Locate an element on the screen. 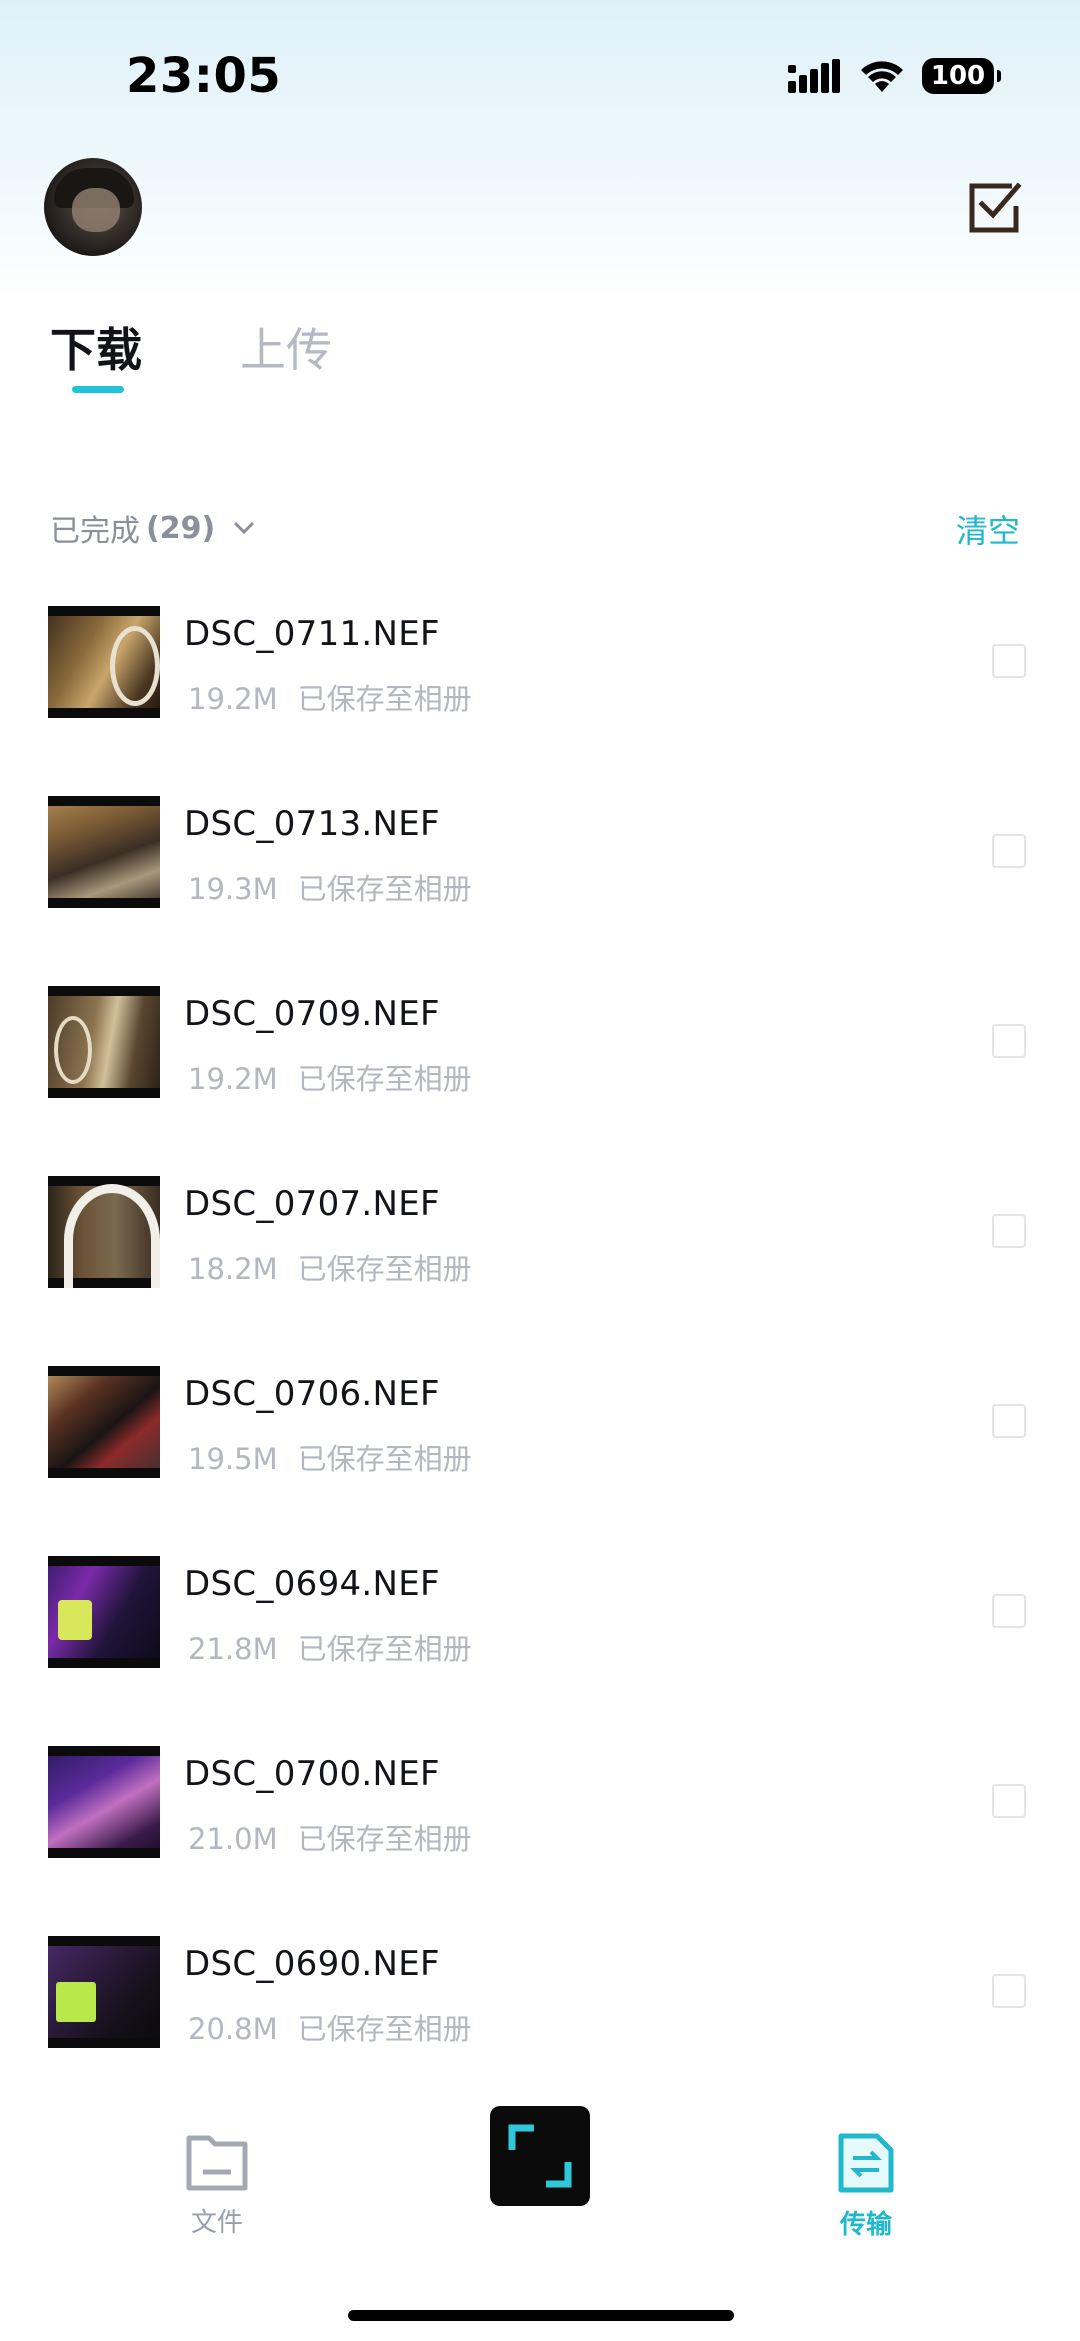  file-meta: 18.2M 已保存至相册 is located at coordinates (330, 1267).